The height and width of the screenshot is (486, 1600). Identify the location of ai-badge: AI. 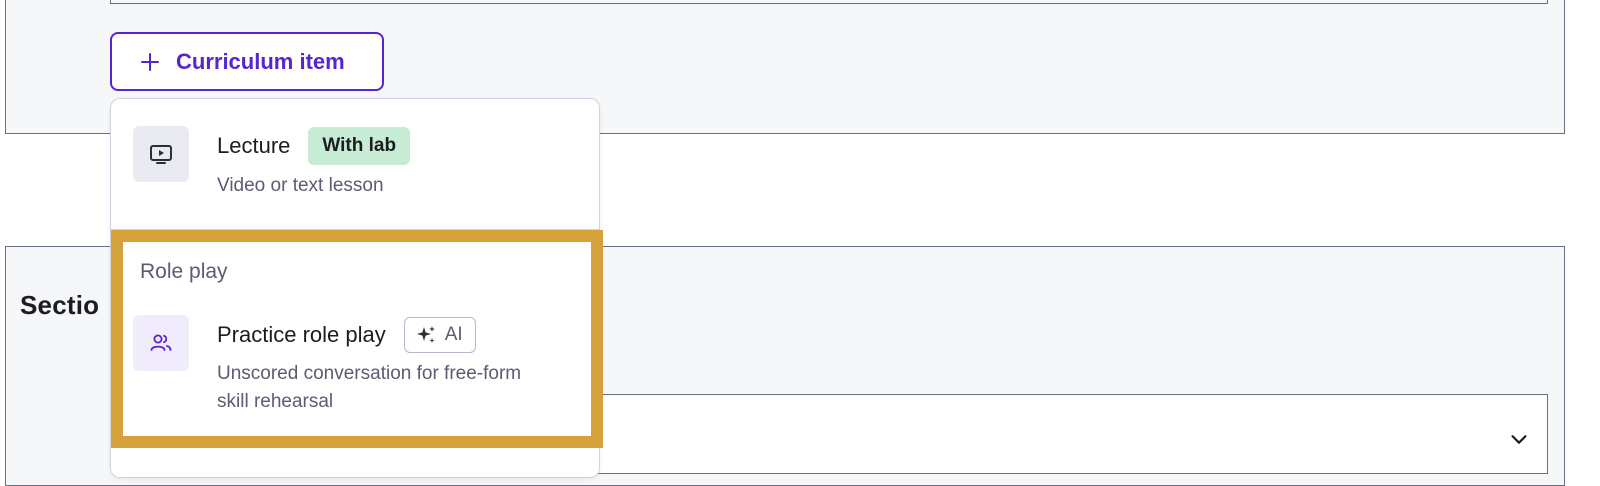
(439, 335).